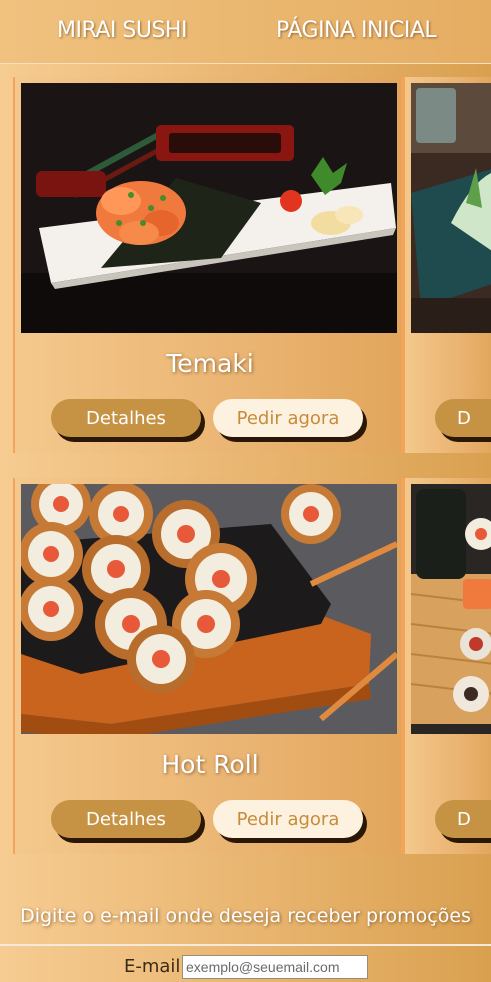  I want to click on card-title: Temaki, so click(210, 363).